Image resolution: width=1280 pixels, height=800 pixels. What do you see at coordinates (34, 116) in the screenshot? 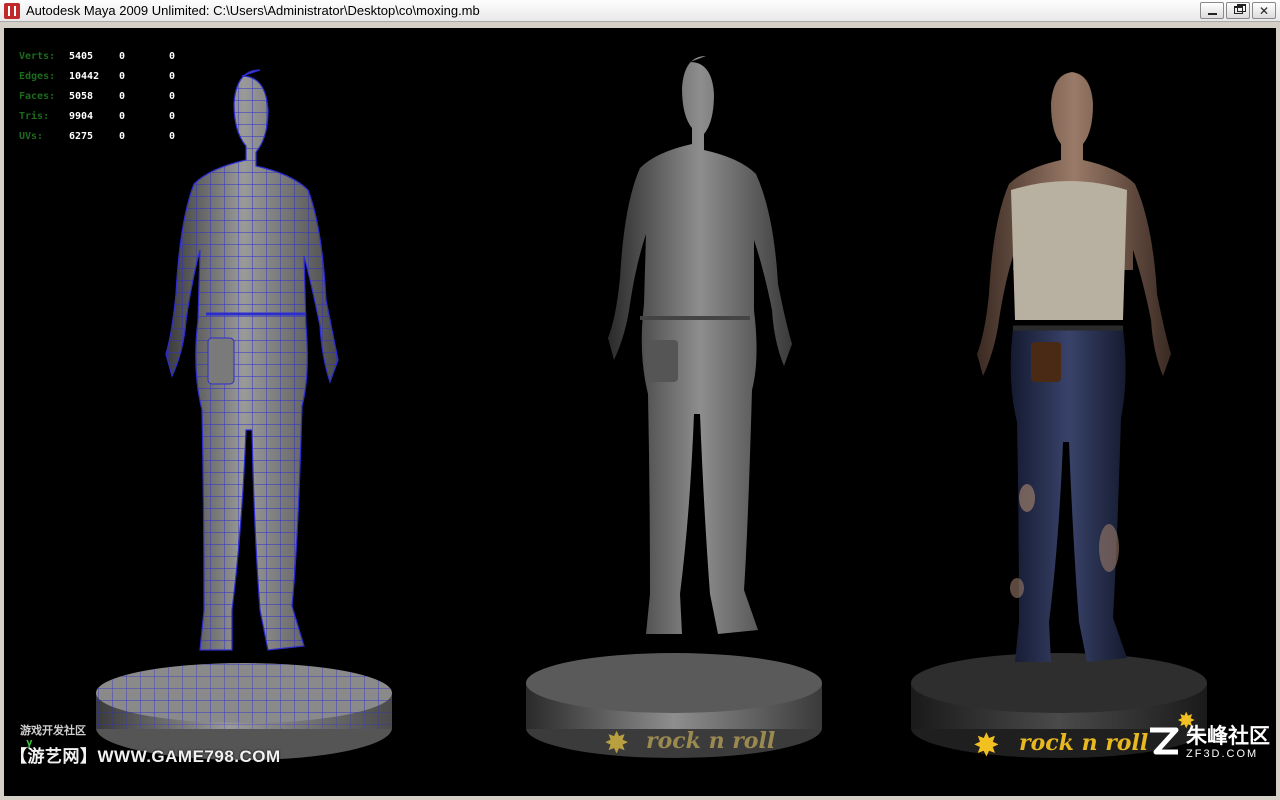
I see `hud-label: Tris:` at bounding box center [34, 116].